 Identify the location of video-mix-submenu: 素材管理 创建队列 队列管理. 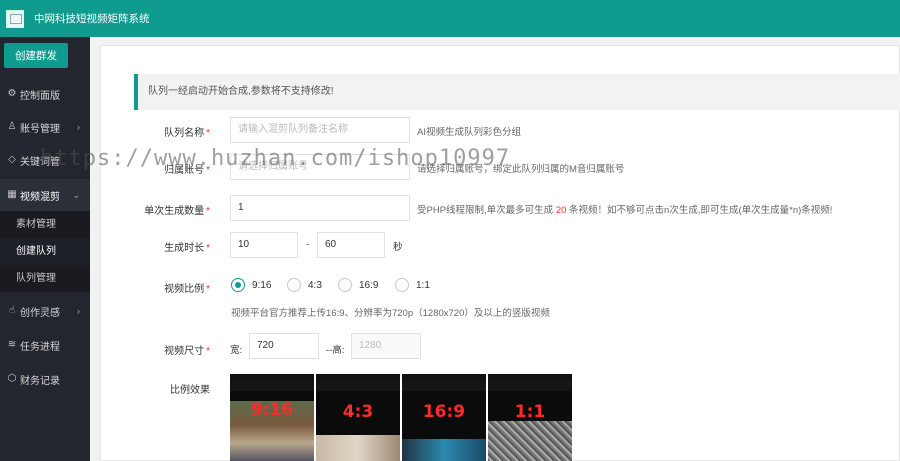
(45, 251).